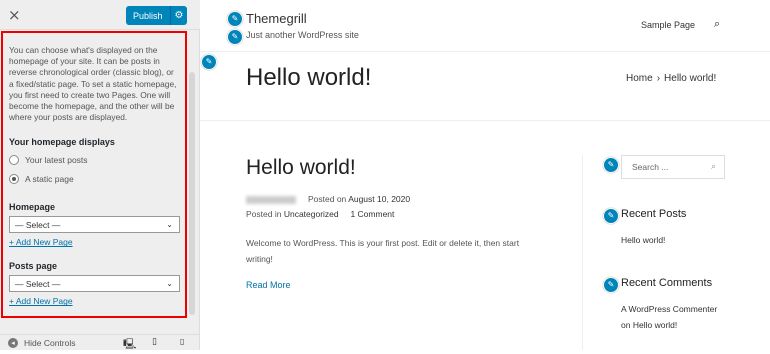  What do you see at coordinates (14, 159) in the screenshot?
I see `radio-icon` at bounding box center [14, 159].